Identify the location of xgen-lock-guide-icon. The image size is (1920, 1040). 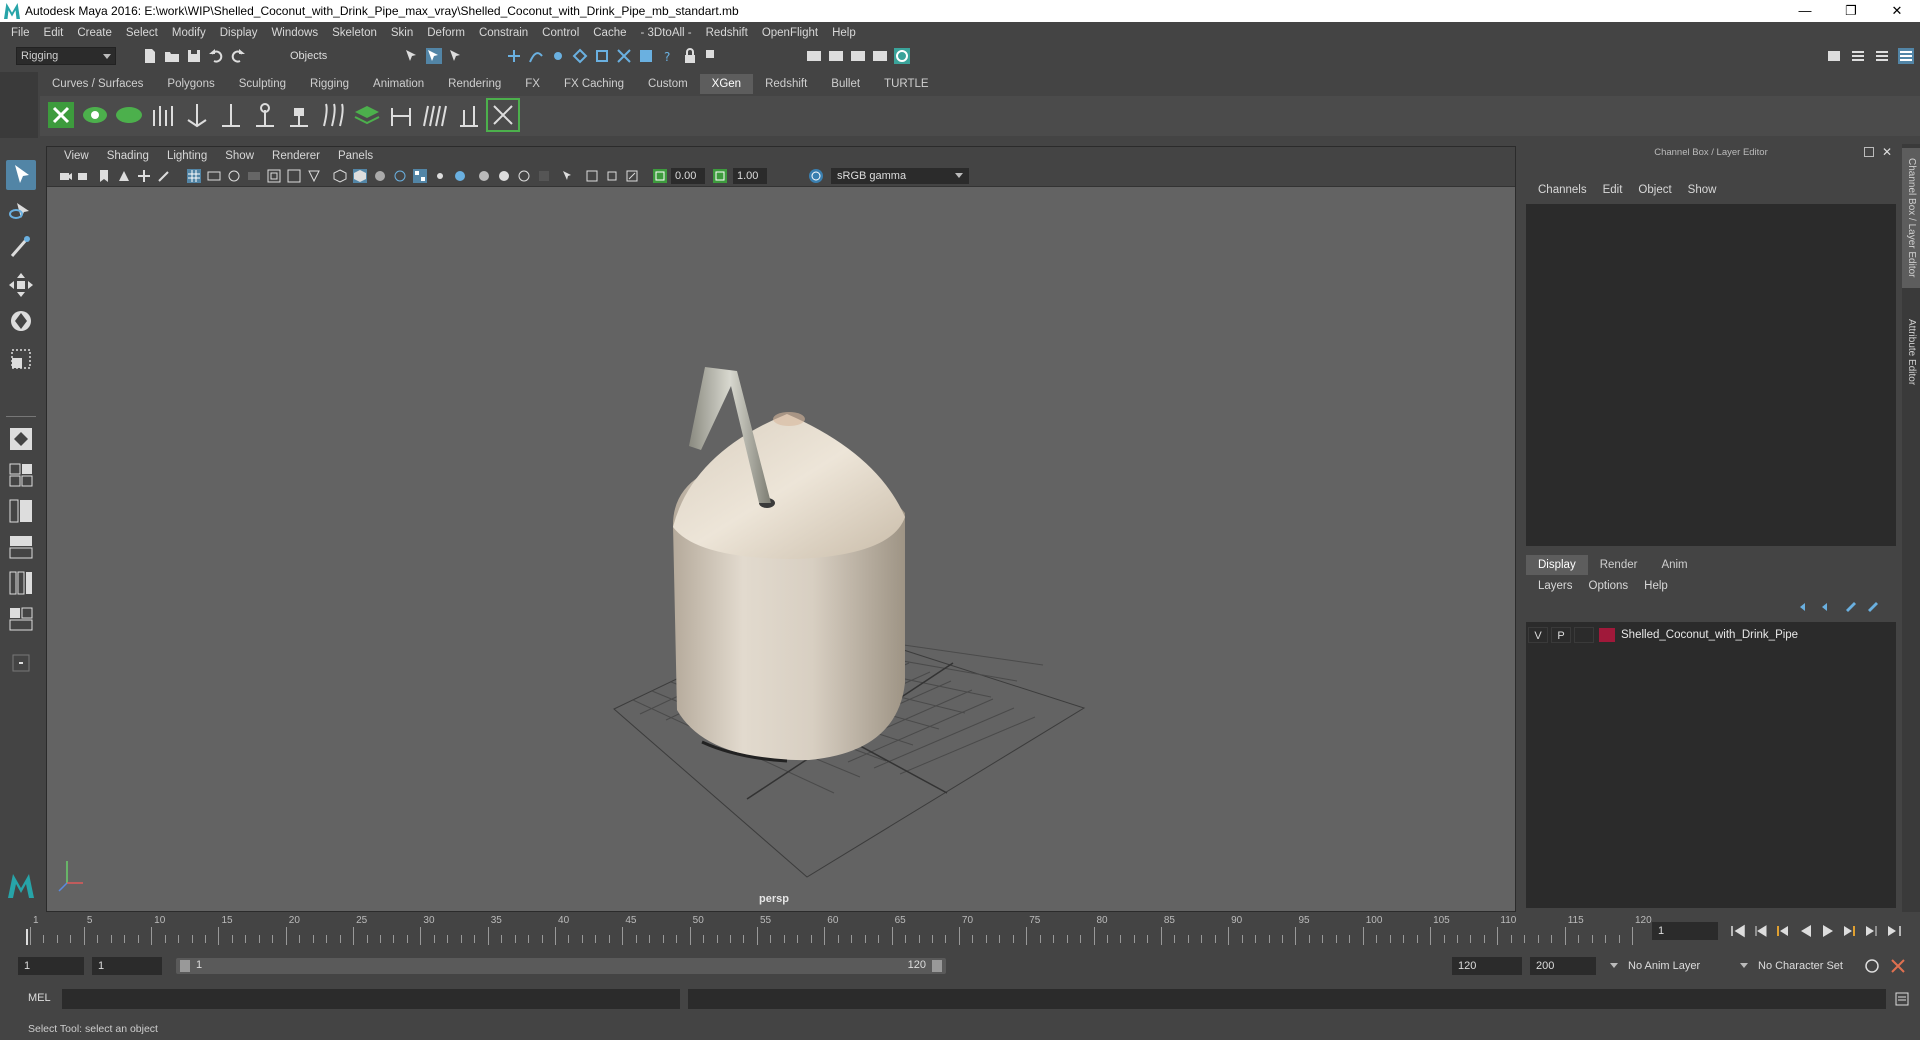
(299, 115).